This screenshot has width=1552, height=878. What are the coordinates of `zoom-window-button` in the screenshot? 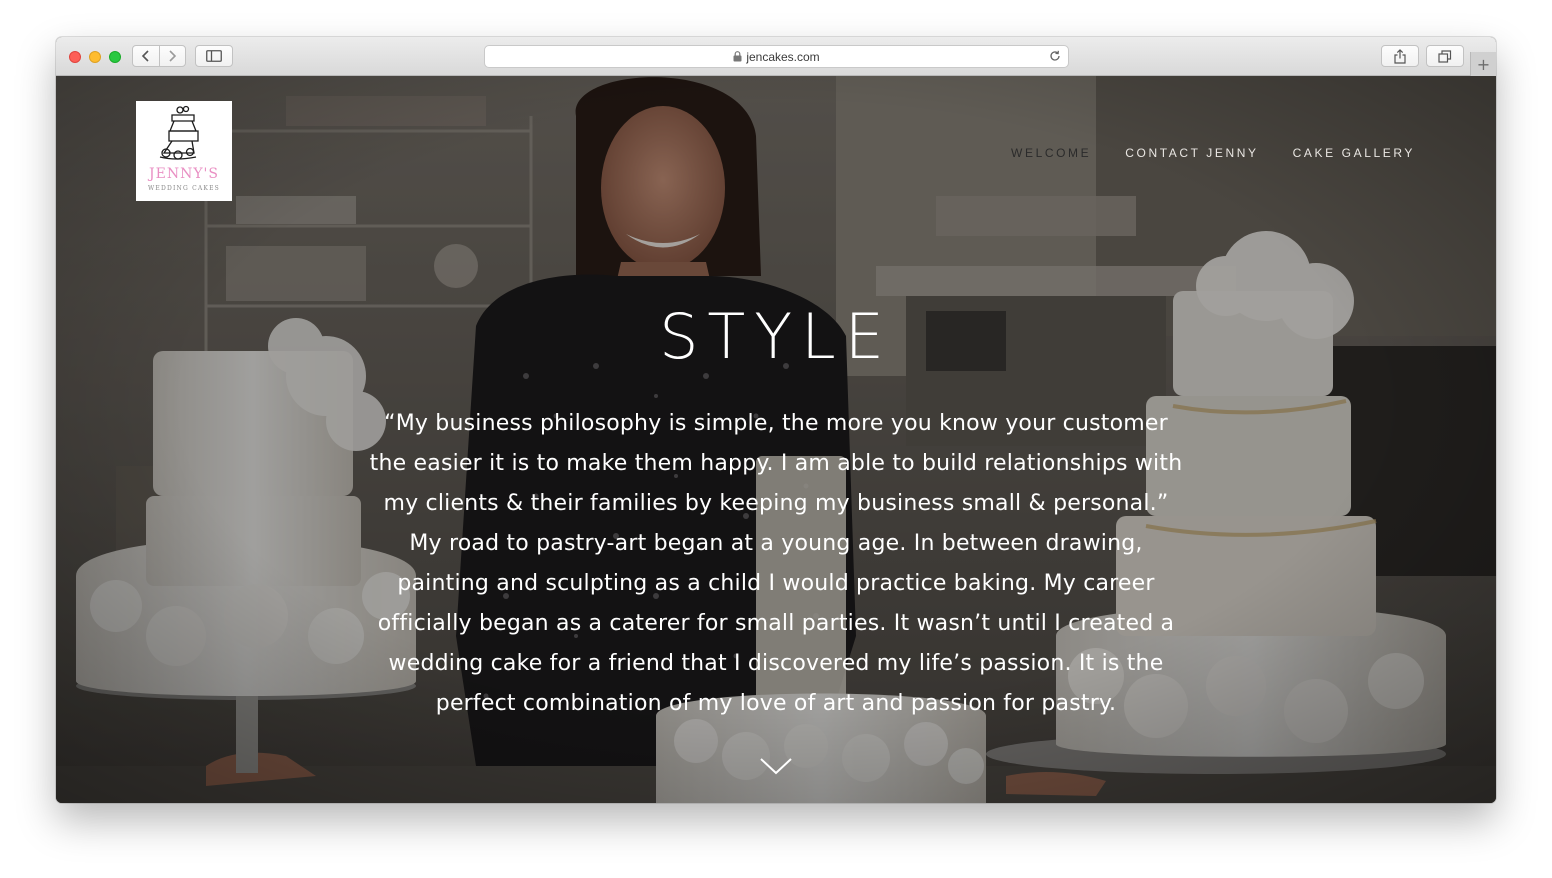 It's located at (115, 57).